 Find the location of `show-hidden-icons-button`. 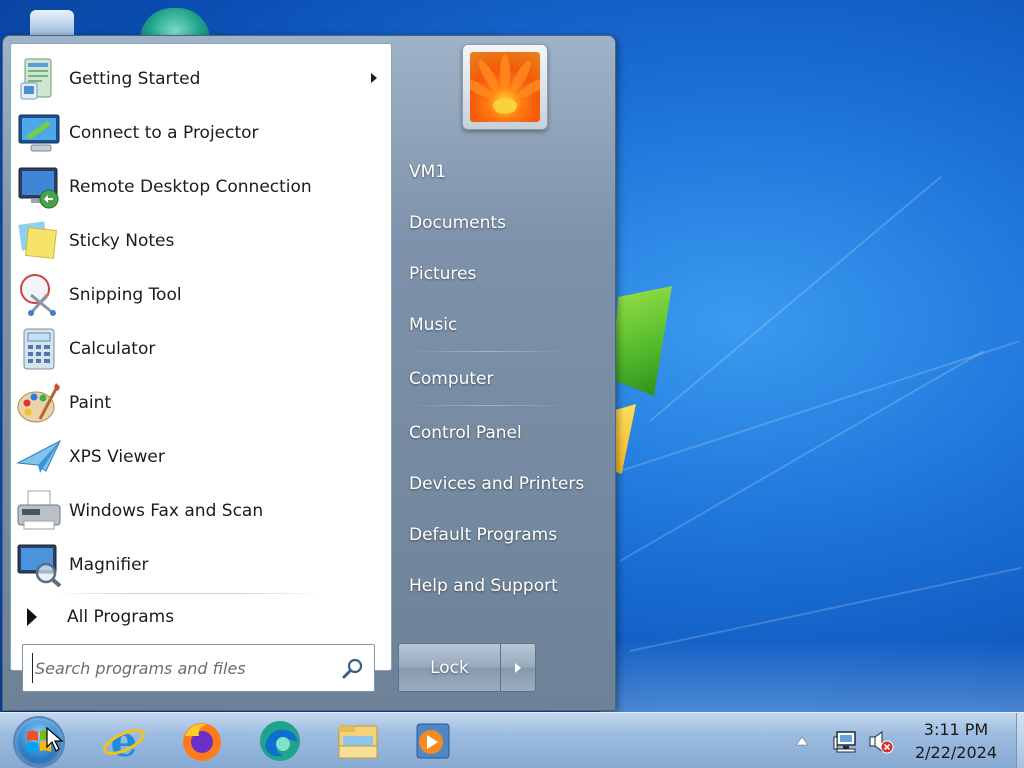

show-hidden-icons-button is located at coordinates (802, 741).